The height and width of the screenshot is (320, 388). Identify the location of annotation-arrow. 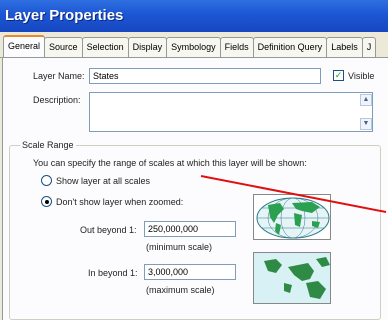
(293, 194).